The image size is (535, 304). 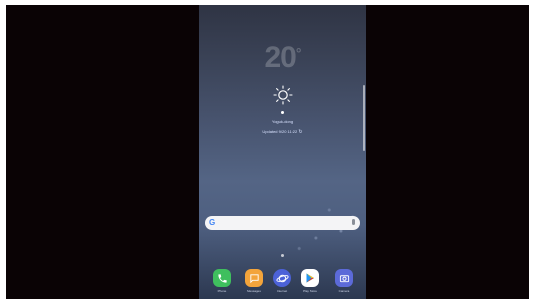 I want to click on weather-temperature: 20°, so click(x=282, y=58).